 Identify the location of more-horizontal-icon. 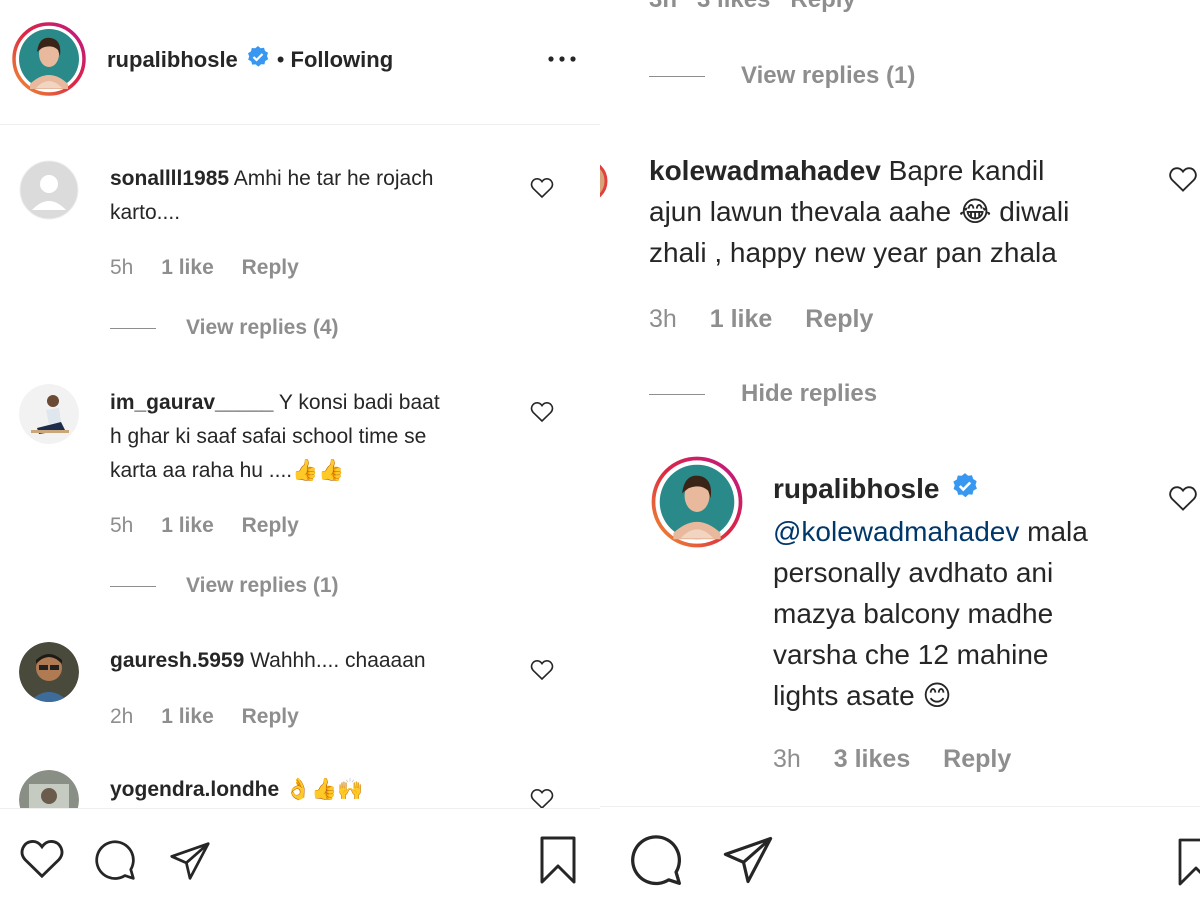
(562, 61).